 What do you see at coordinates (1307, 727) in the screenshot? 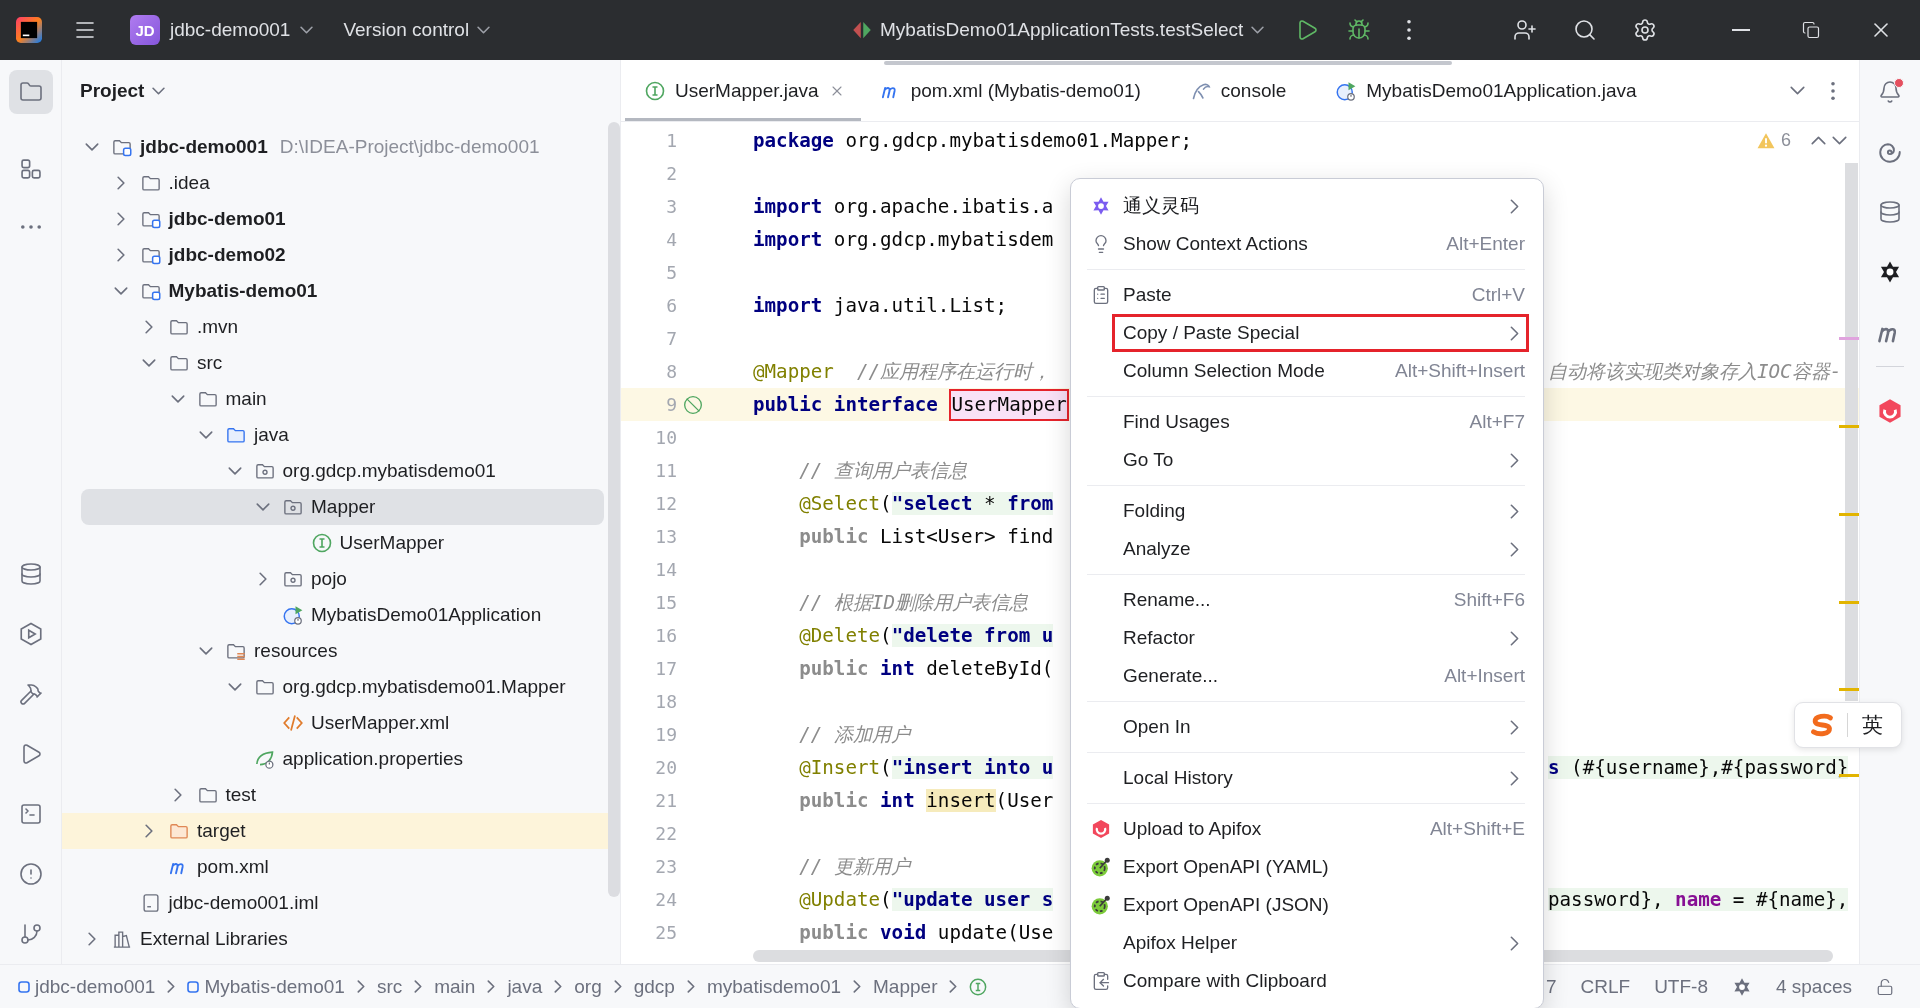
I see `menu-item: Open In` at bounding box center [1307, 727].